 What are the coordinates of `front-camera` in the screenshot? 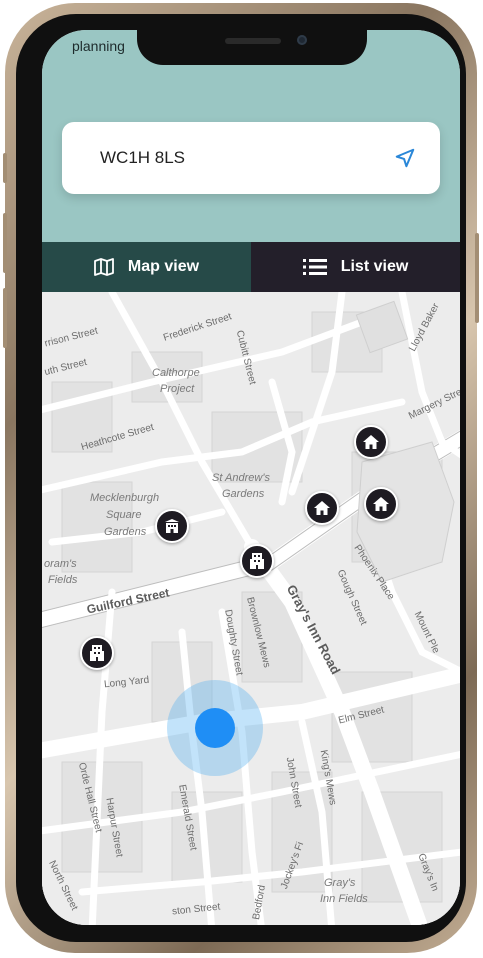 It's located at (302, 40).